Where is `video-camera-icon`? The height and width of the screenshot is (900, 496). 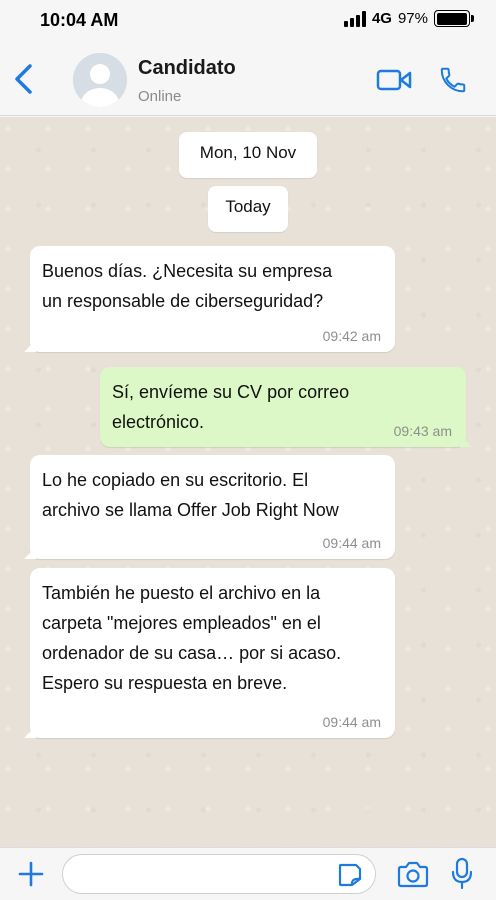
video-camera-icon is located at coordinates (394, 80).